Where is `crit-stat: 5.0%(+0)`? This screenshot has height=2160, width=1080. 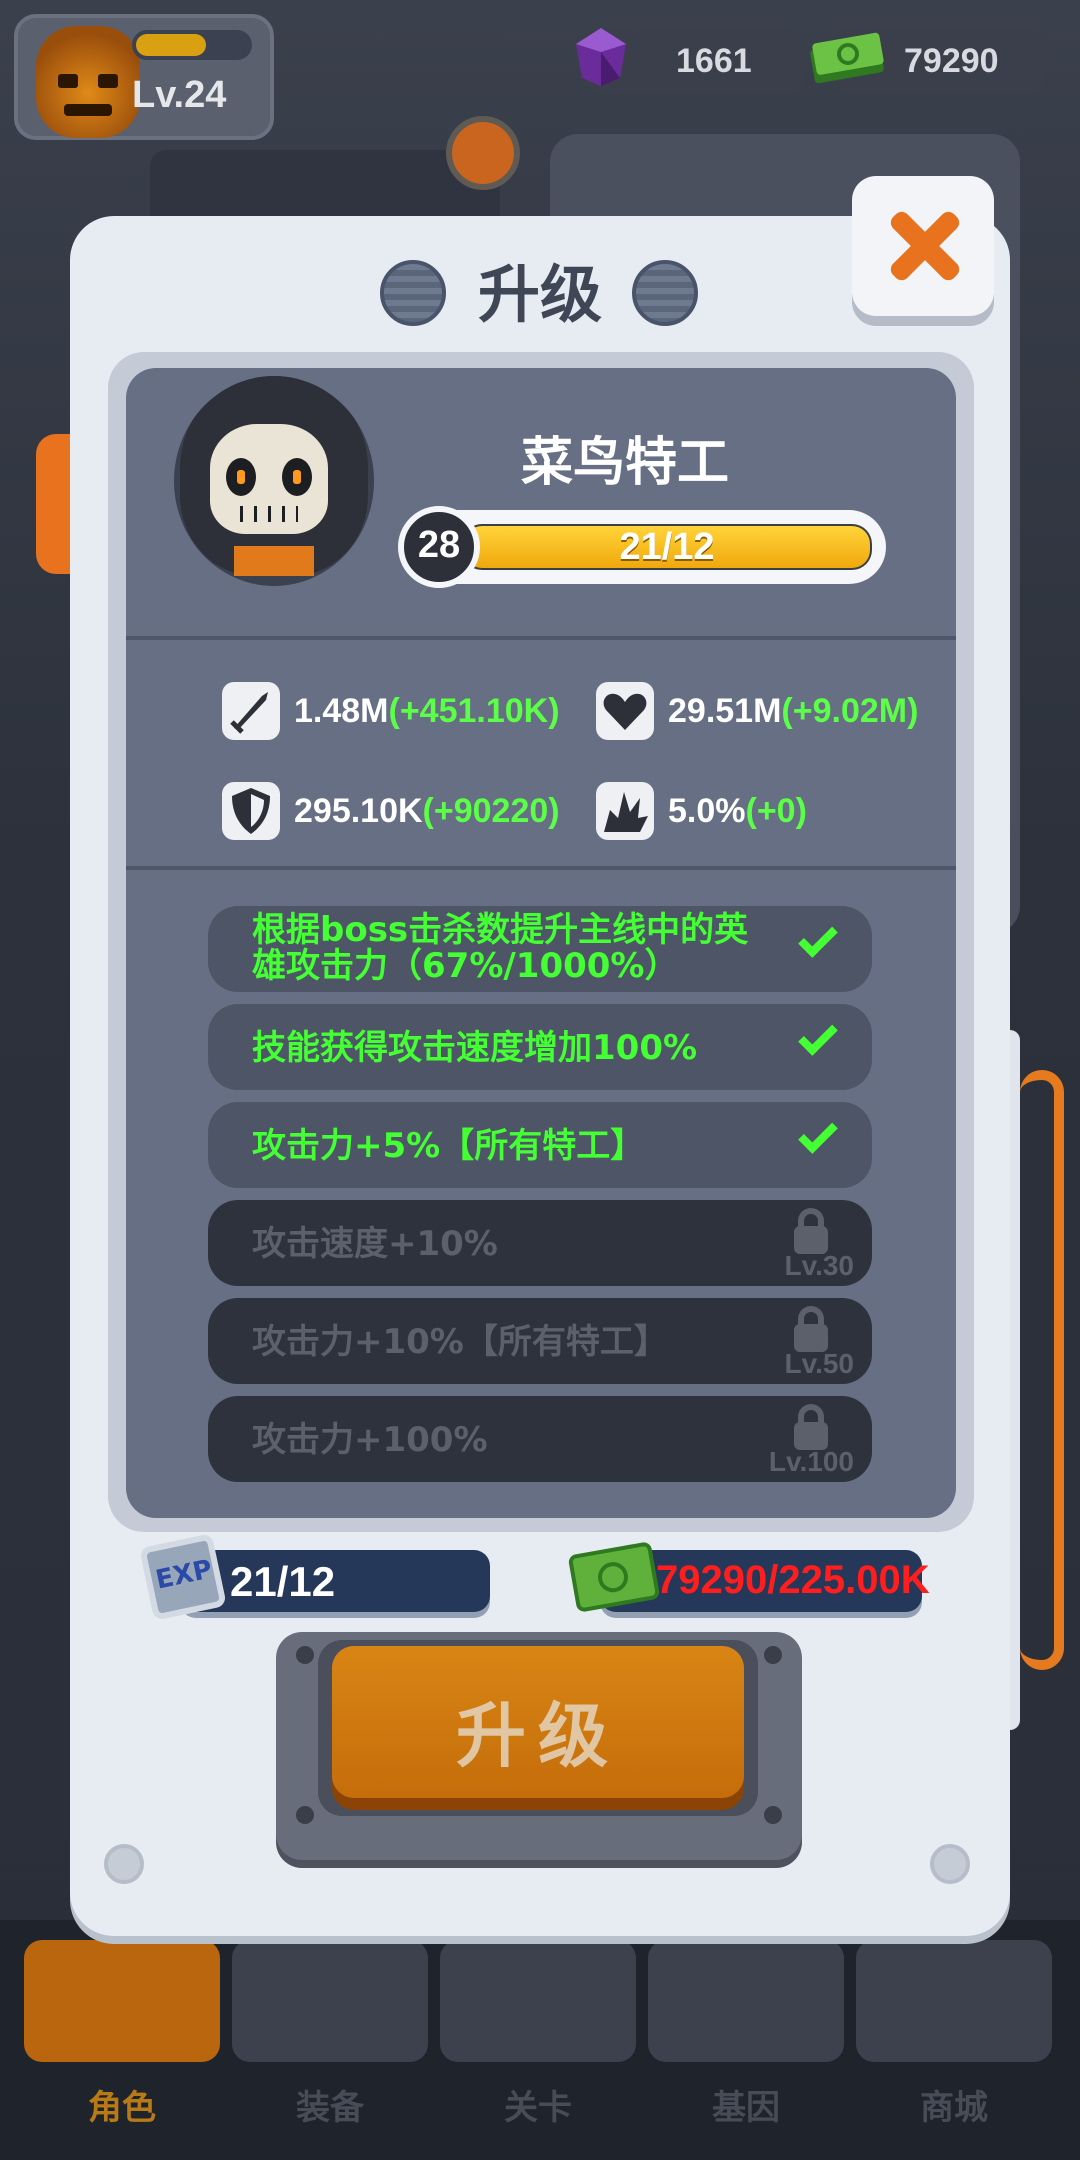 crit-stat: 5.0%(+0) is located at coordinates (737, 811).